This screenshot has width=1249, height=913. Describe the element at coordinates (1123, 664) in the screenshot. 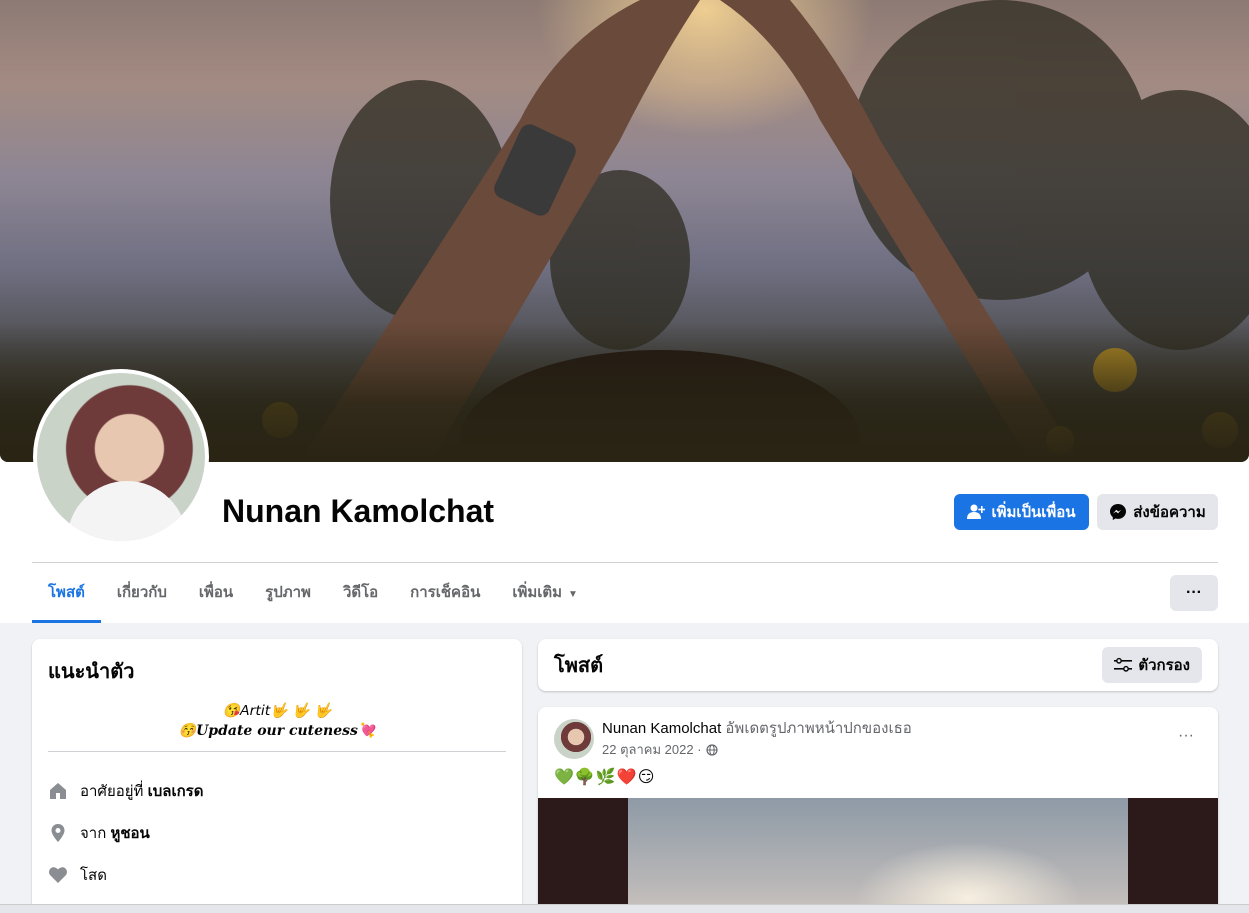

I see `filter-sliders-icon` at that location.